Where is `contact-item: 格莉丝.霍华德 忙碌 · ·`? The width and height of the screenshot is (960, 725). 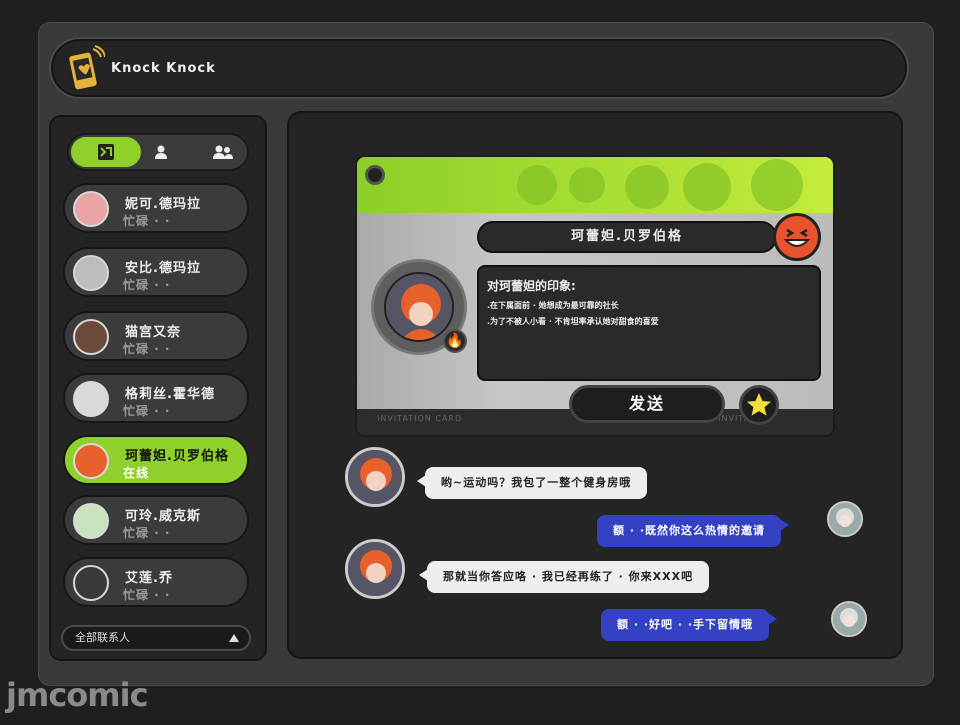 contact-item: 格莉丝.霍华德 忙碌 · · is located at coordinates (156, 398).